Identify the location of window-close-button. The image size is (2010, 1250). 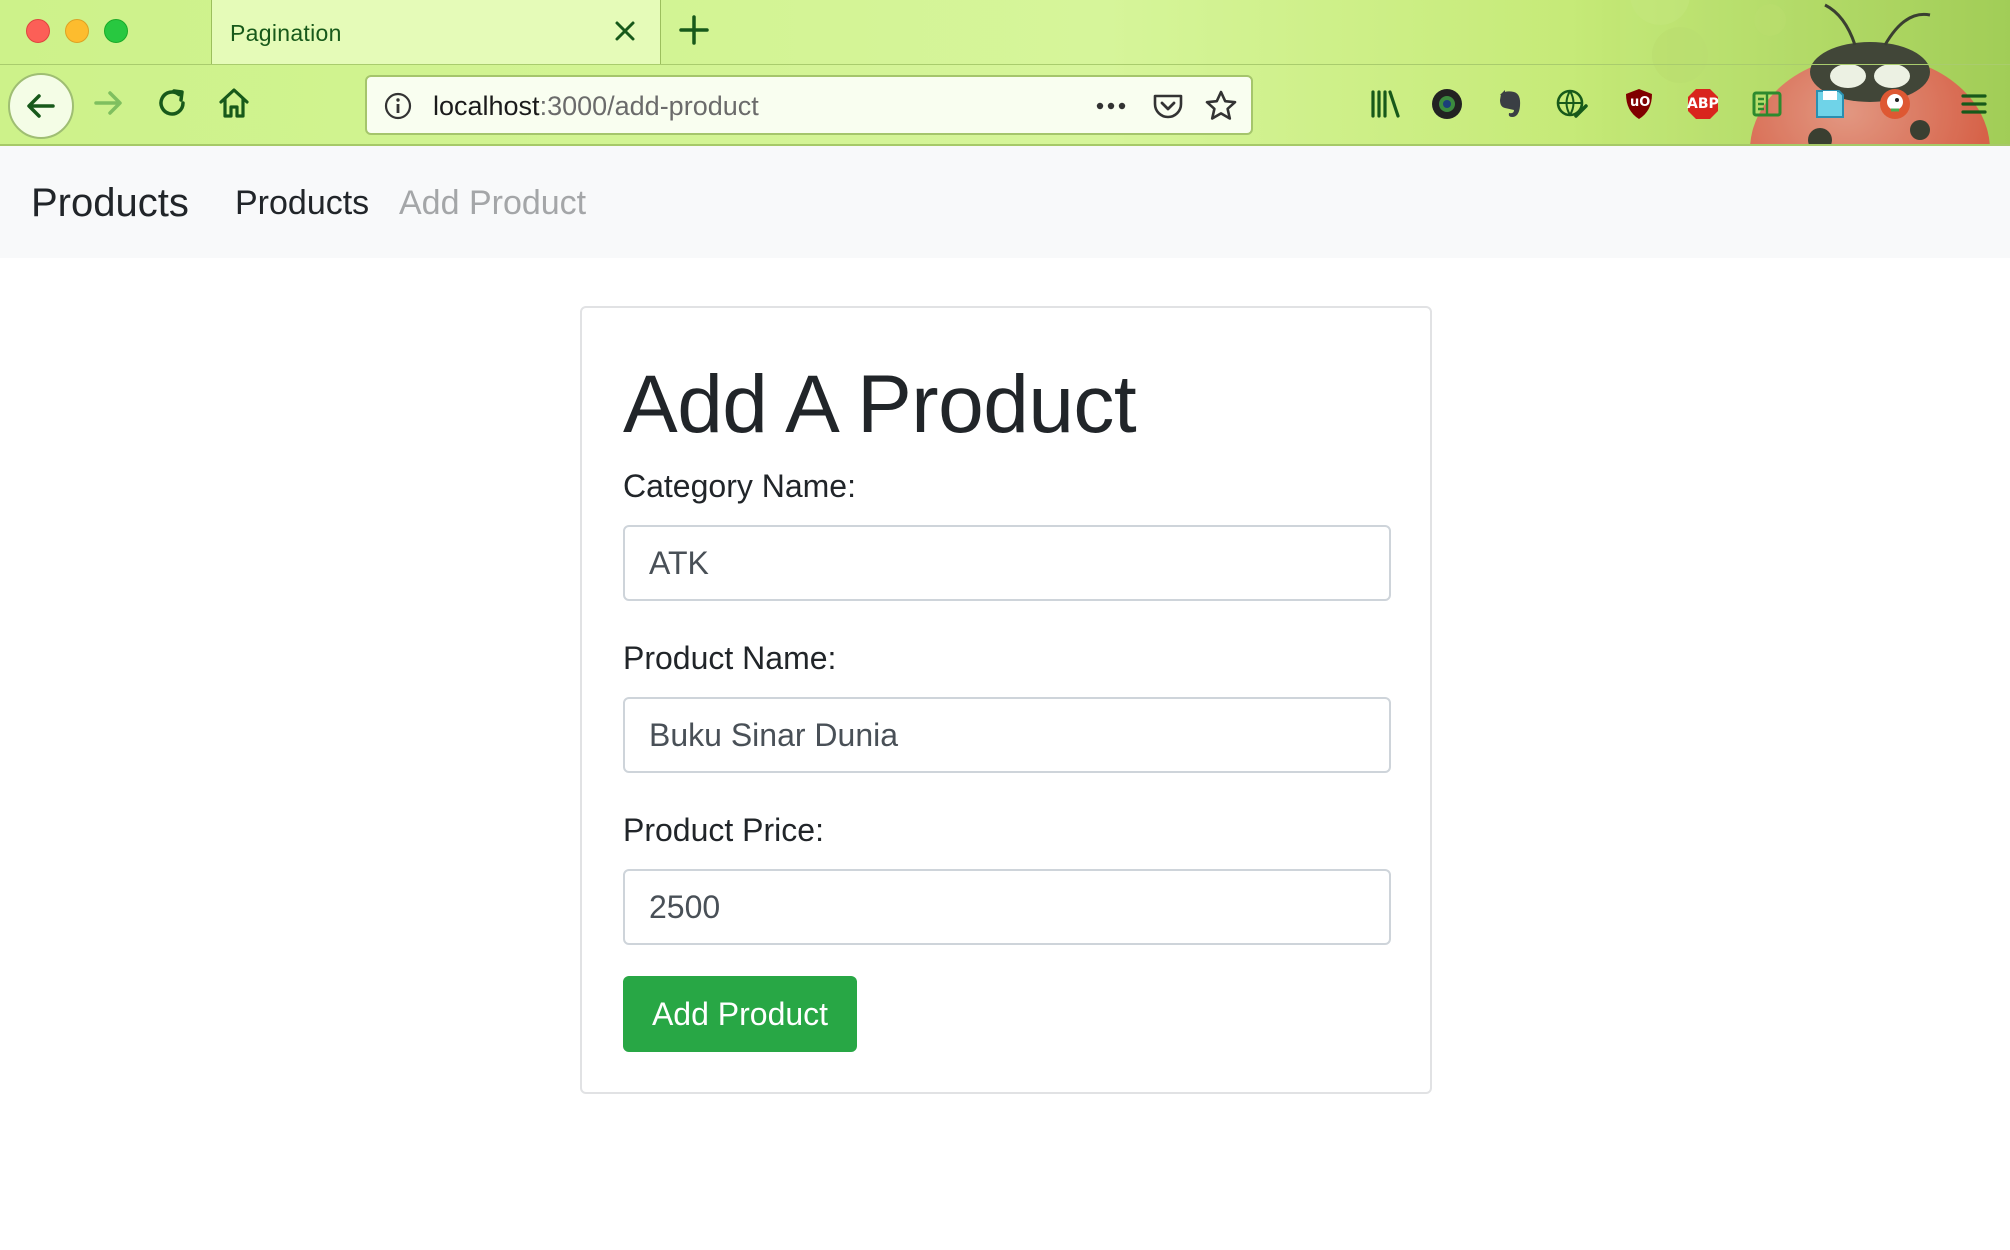
(38, 31).